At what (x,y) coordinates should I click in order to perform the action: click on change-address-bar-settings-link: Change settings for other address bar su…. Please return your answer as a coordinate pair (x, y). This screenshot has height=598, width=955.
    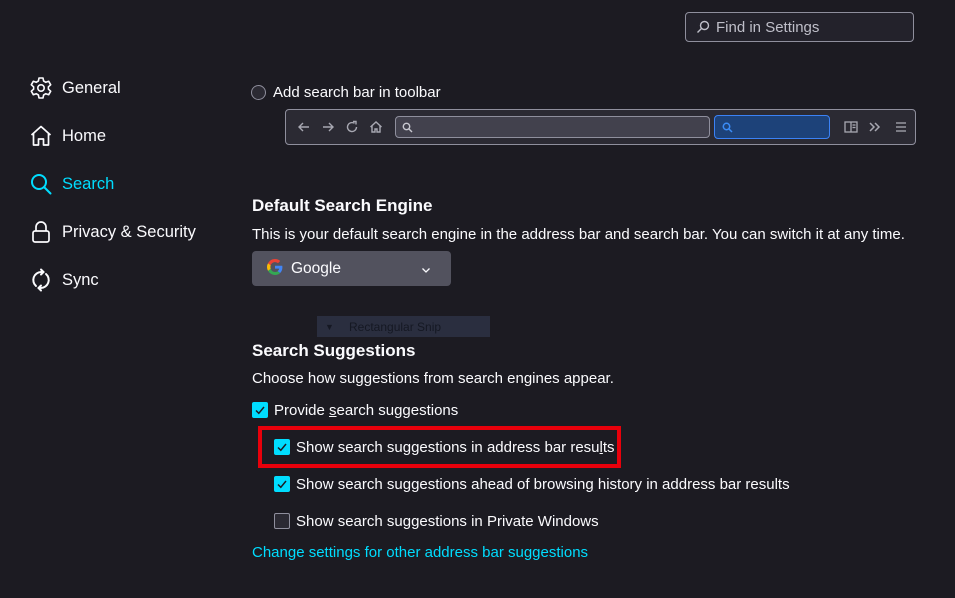
    Looking at the image, I should click on (420, 552).